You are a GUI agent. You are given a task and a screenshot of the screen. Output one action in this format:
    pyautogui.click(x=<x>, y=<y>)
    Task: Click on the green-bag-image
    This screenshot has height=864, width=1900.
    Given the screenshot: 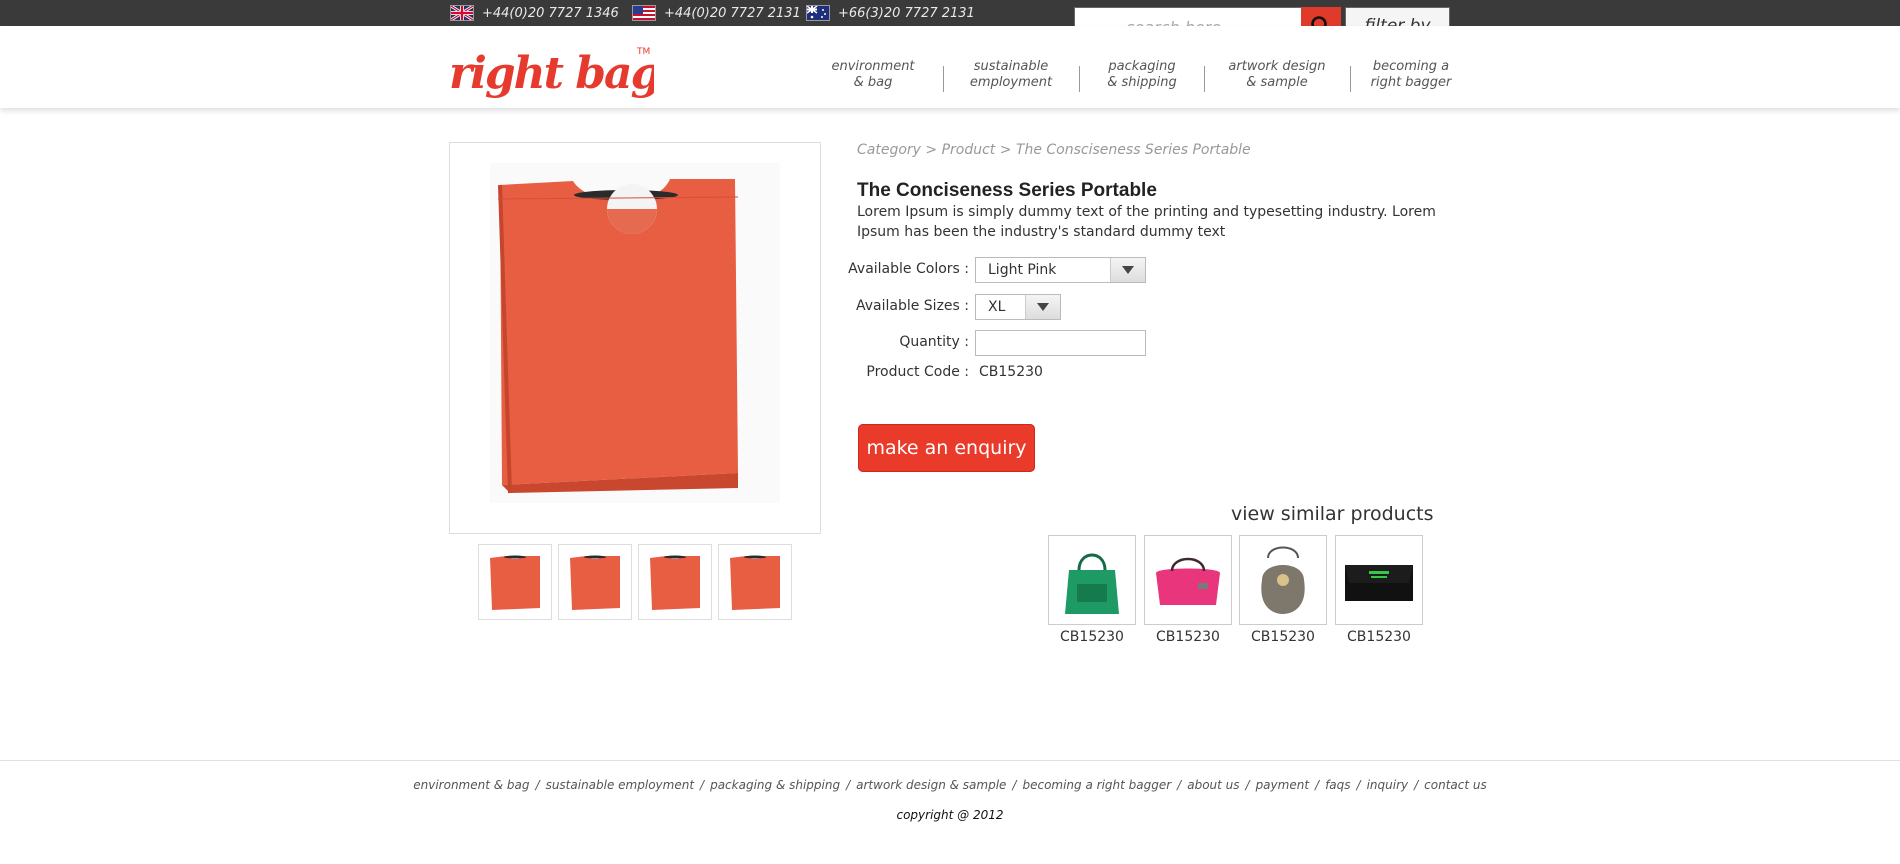 What is the action you would take?
    pyautogui.click(x=1092, y=583)
    